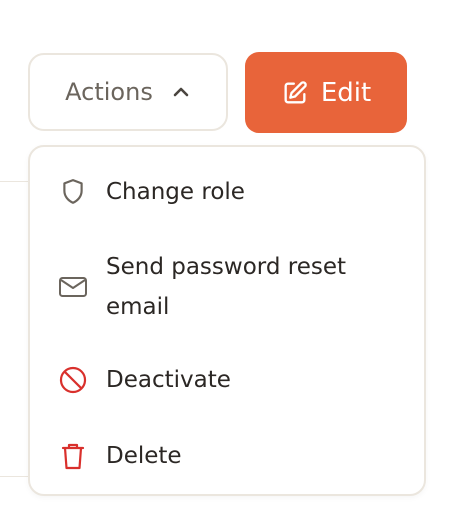  I want to click on menu-item-label: Send password reset email, so click(226, 287).